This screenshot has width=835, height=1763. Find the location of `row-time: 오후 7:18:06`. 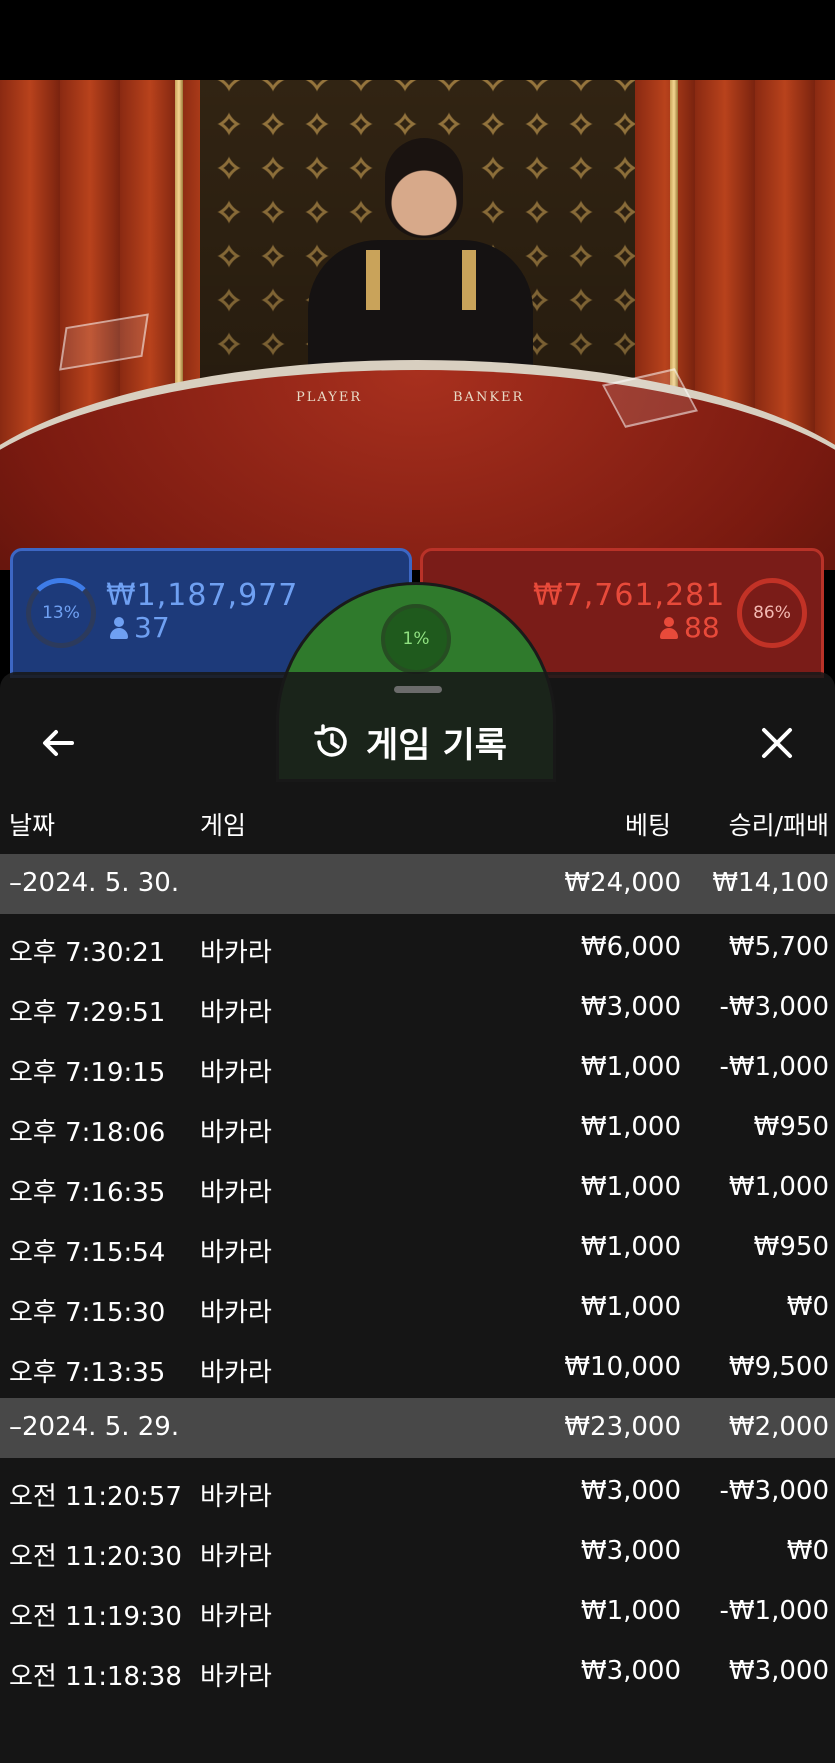

row-time: 오후 7:18:06 is located at coordinates (87, 1133).